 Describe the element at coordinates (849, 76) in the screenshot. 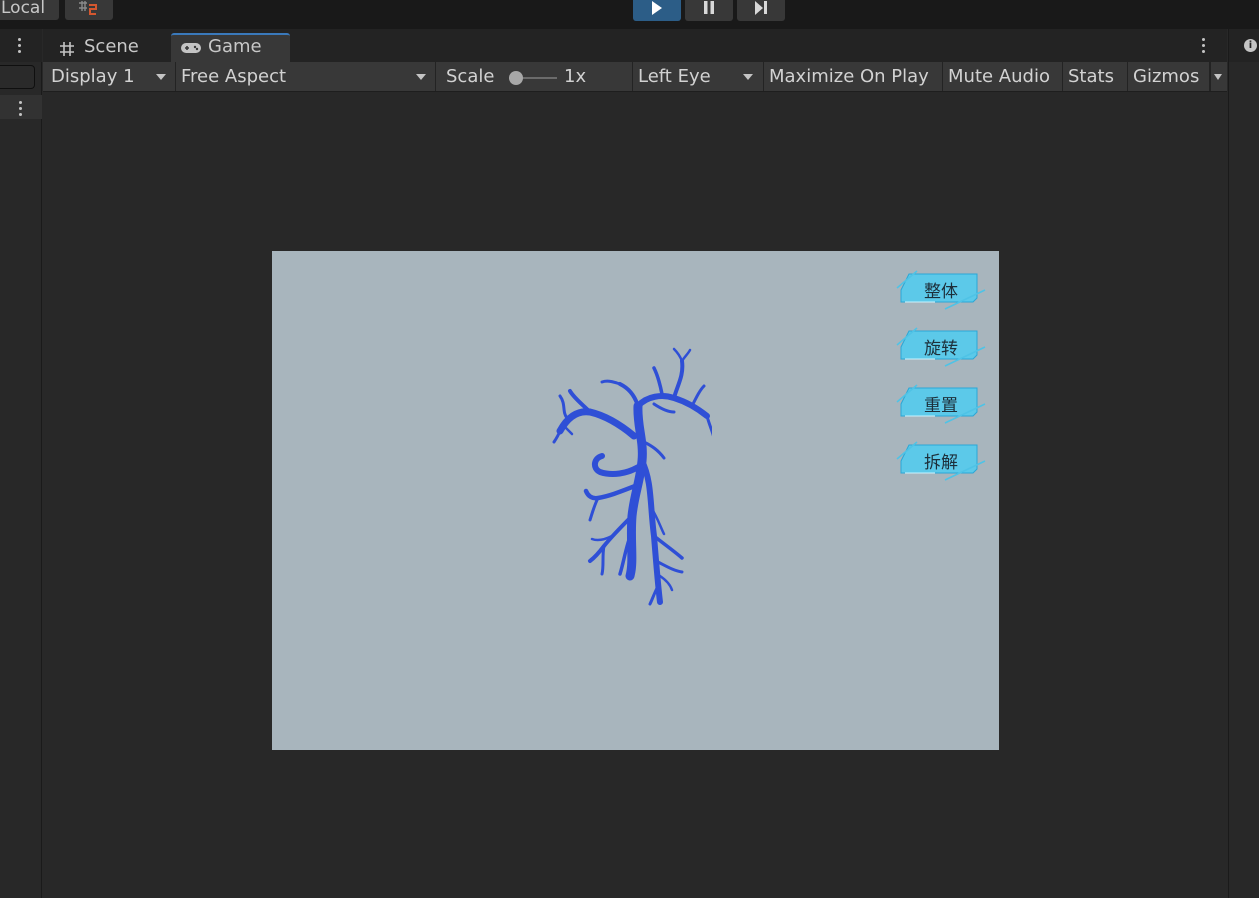

I see `maximize-label: Maximize On Play` at that location.